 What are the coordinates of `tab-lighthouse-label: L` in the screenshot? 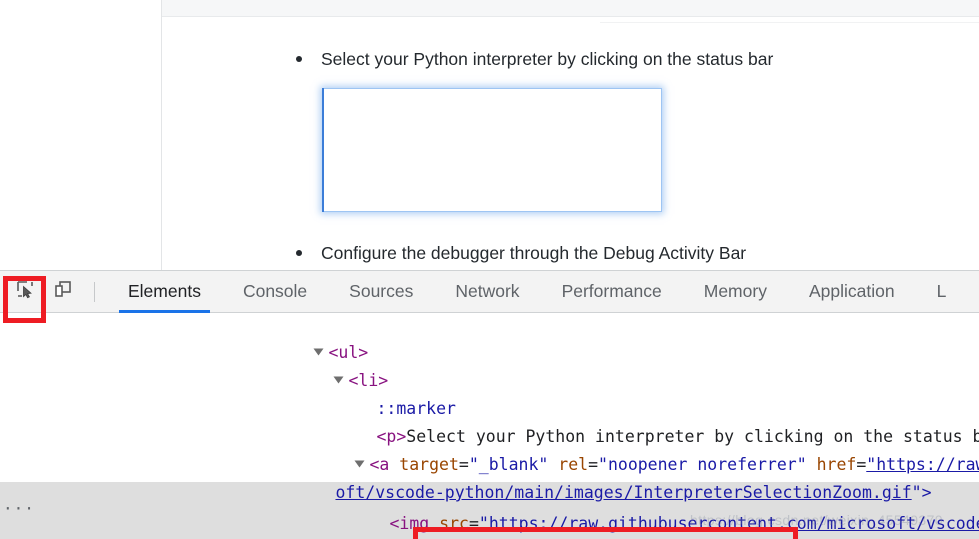 It's located at (941, 291).